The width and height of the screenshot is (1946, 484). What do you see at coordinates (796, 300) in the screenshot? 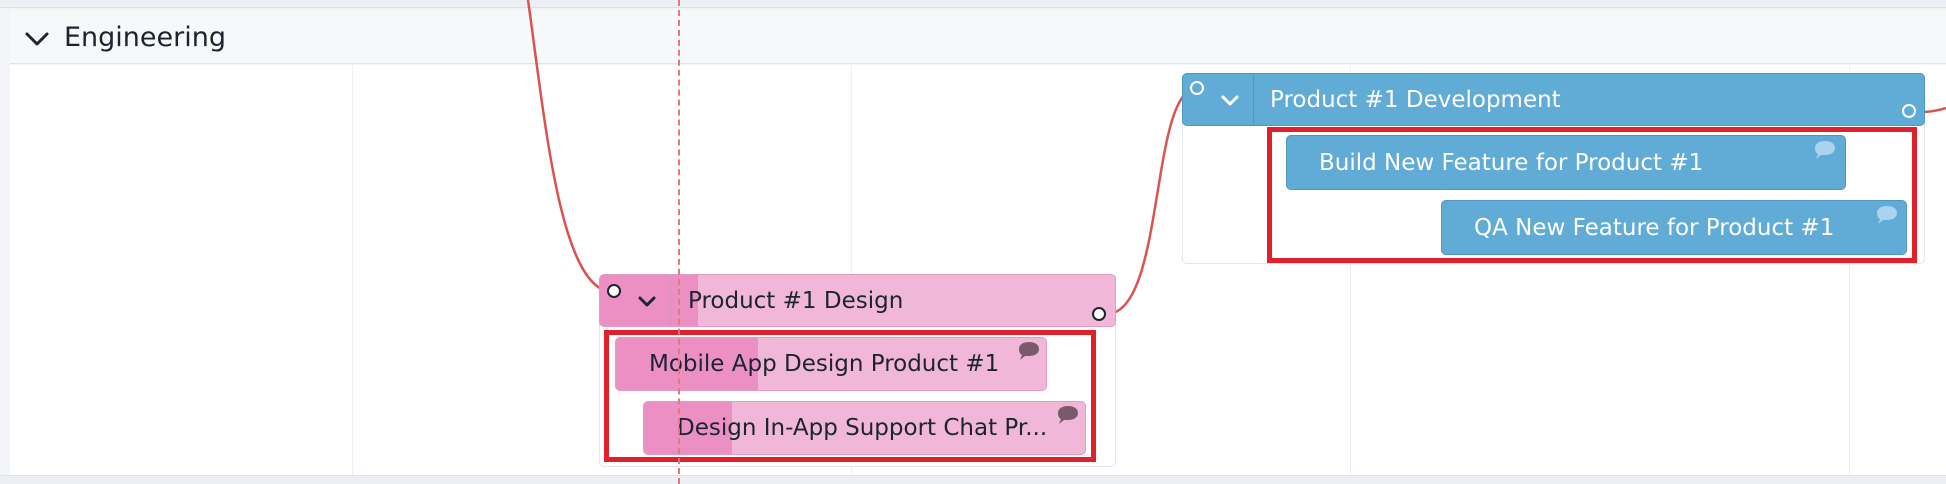
I see `group-bar-label: Product #1 Design` at bounding box center [796, 300].